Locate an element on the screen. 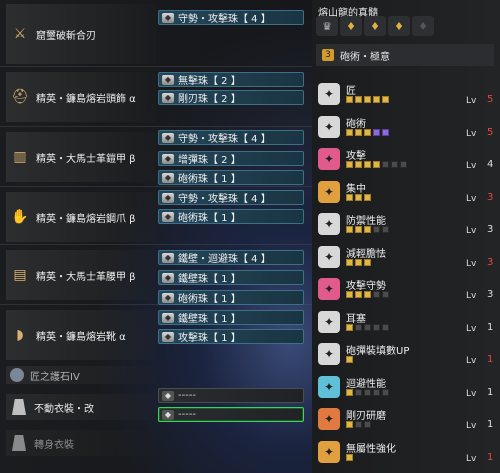 The height and width of the screenshot is (473, 500). skill-row: ✦ 攻擊 Lv 4 is located at coordinates (406, 159).